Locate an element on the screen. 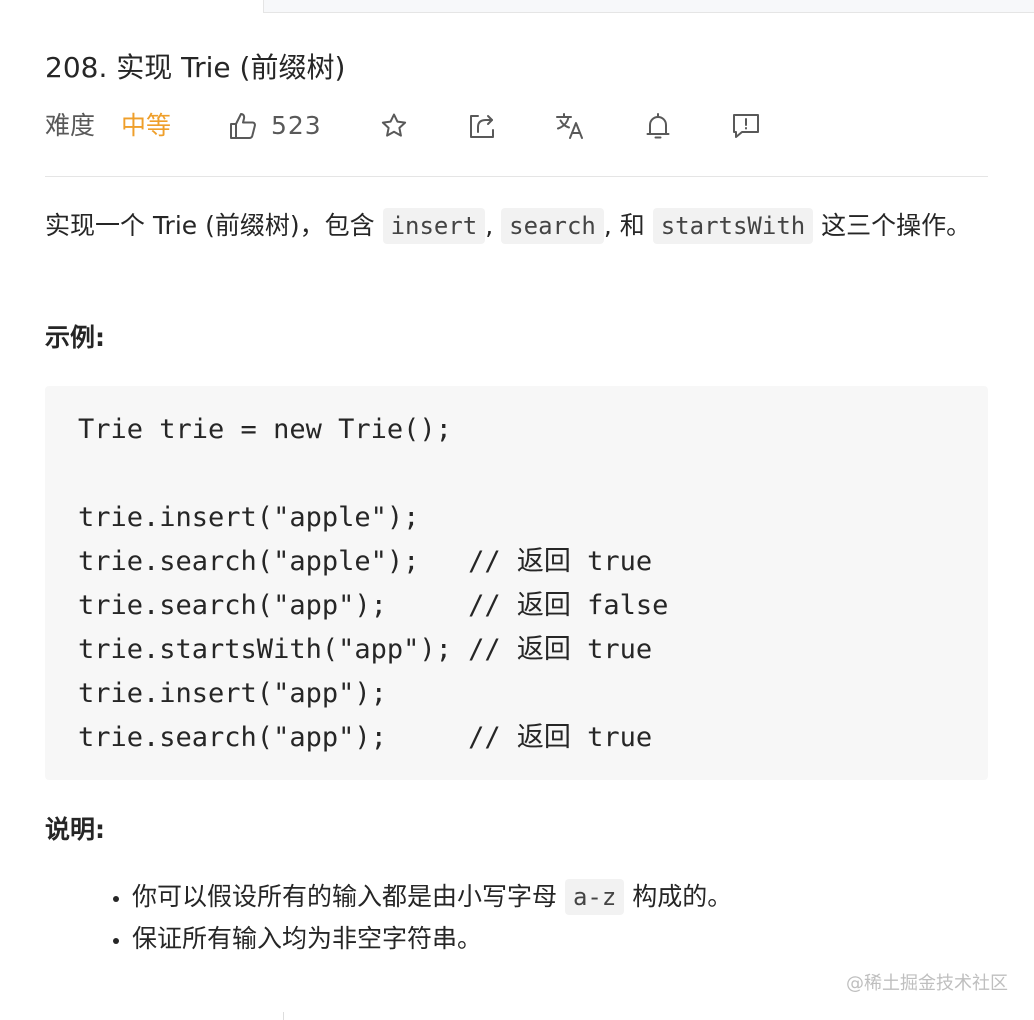  top-panel-edge is located at coordinates (648, 6).